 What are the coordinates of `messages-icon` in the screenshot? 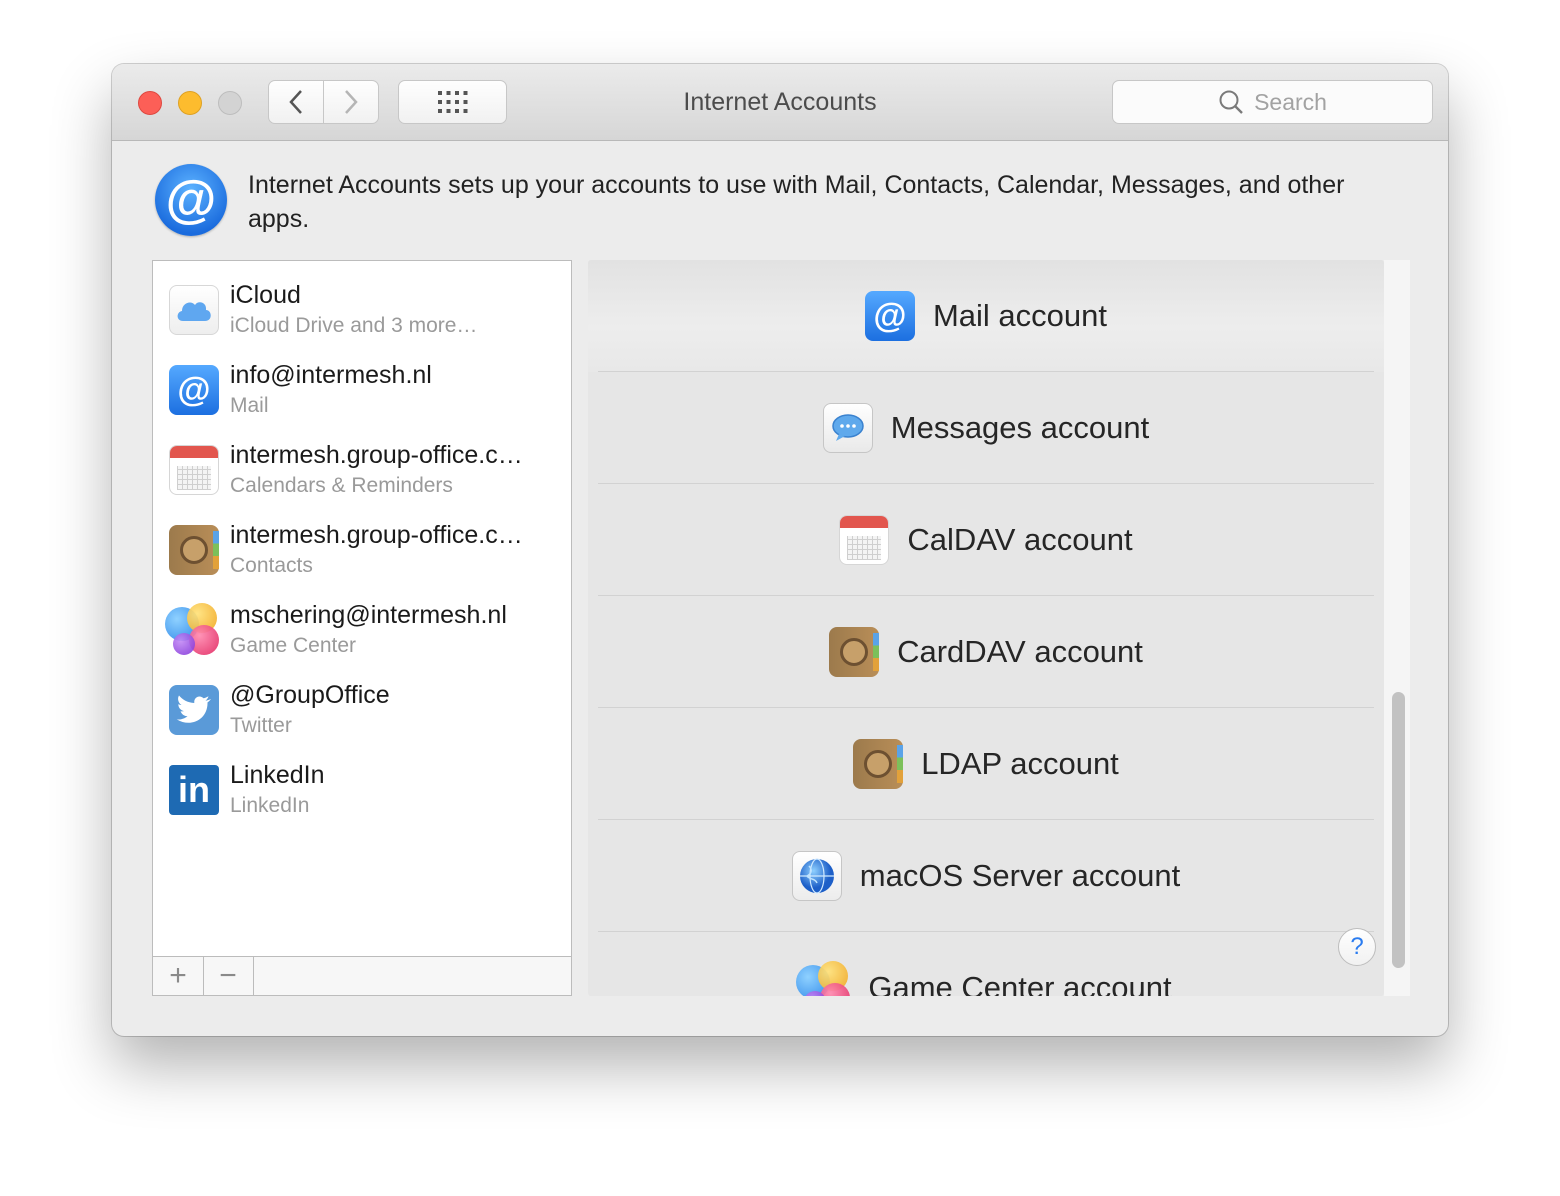 It's located at (847, 428).